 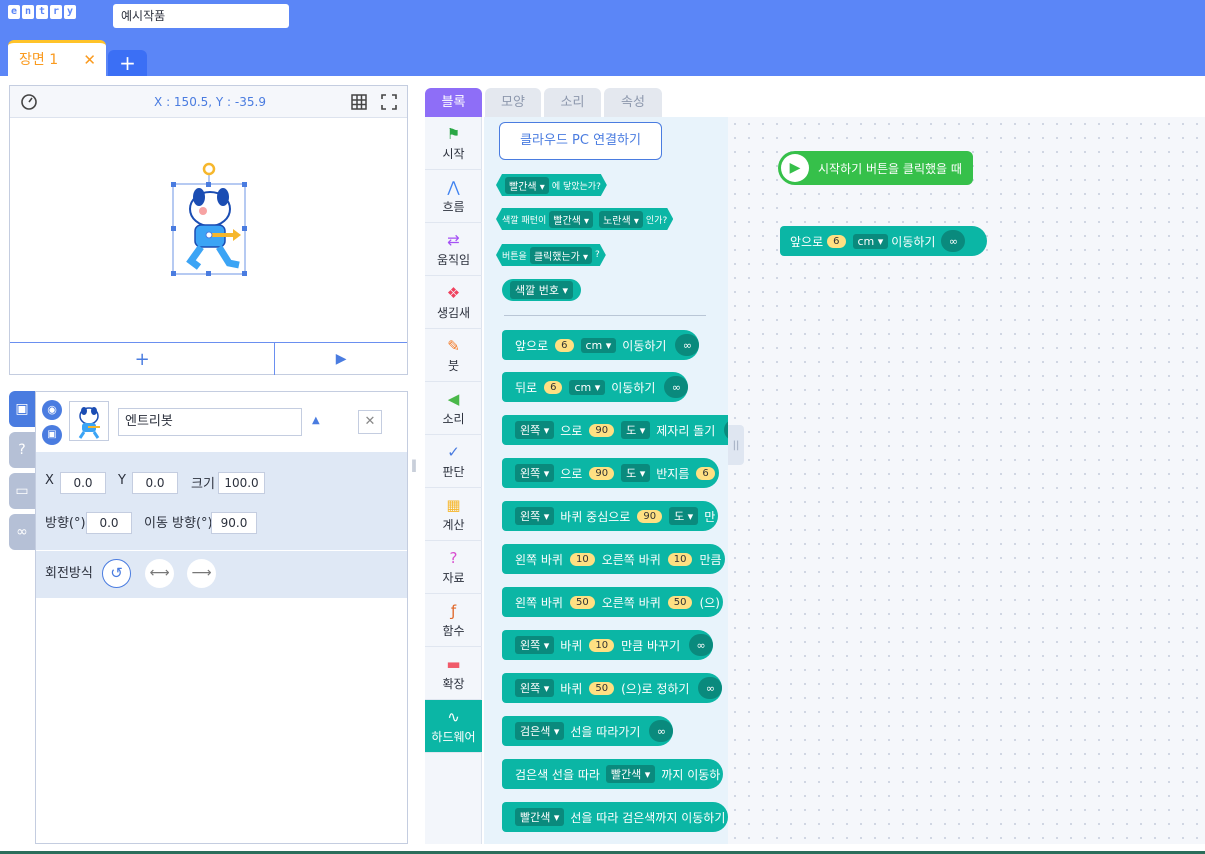 What do you see at coordinates (359, 102) in the screenshot?
I see `grid-icon` at bounding box center [359, 102].